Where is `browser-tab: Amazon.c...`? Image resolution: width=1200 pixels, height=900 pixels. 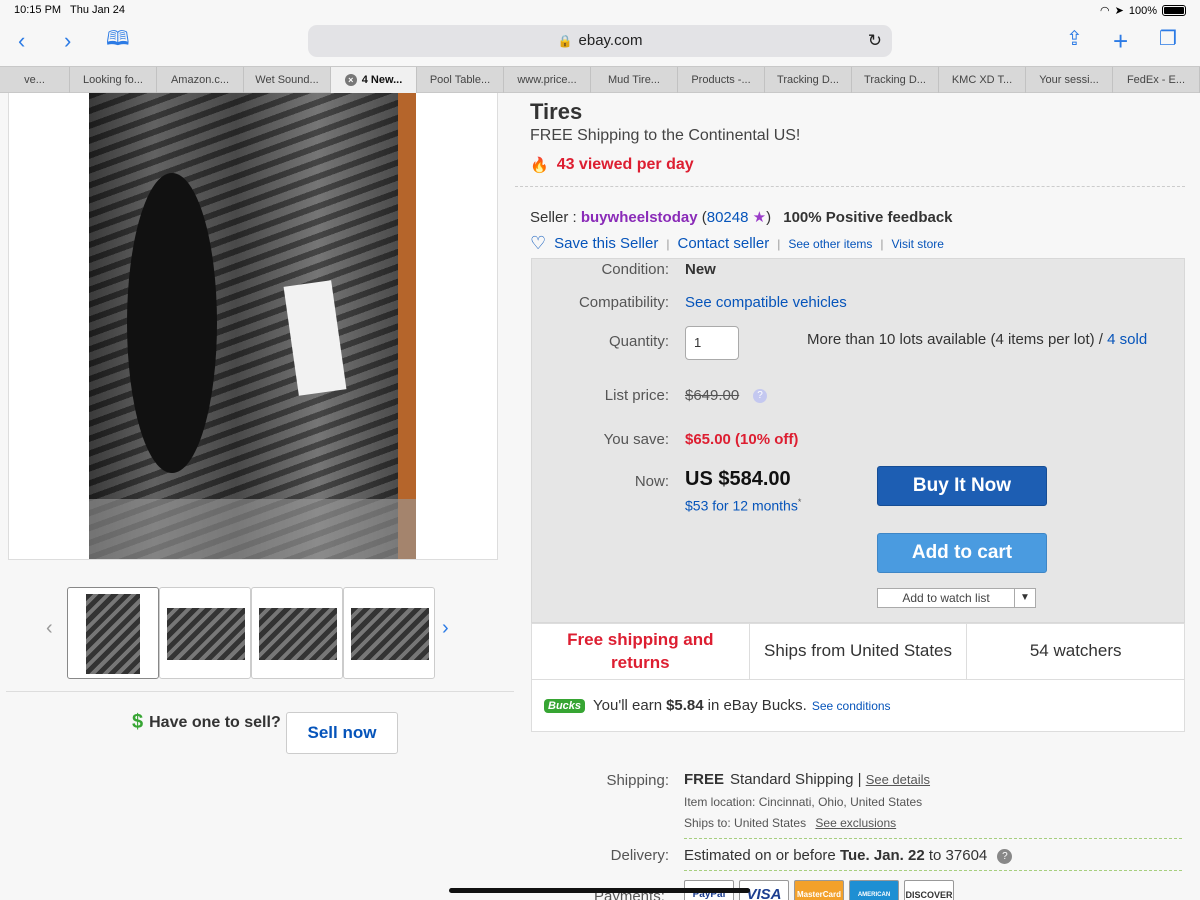
browser-tab: Amazon.c... is located at coordinates (200, 80).